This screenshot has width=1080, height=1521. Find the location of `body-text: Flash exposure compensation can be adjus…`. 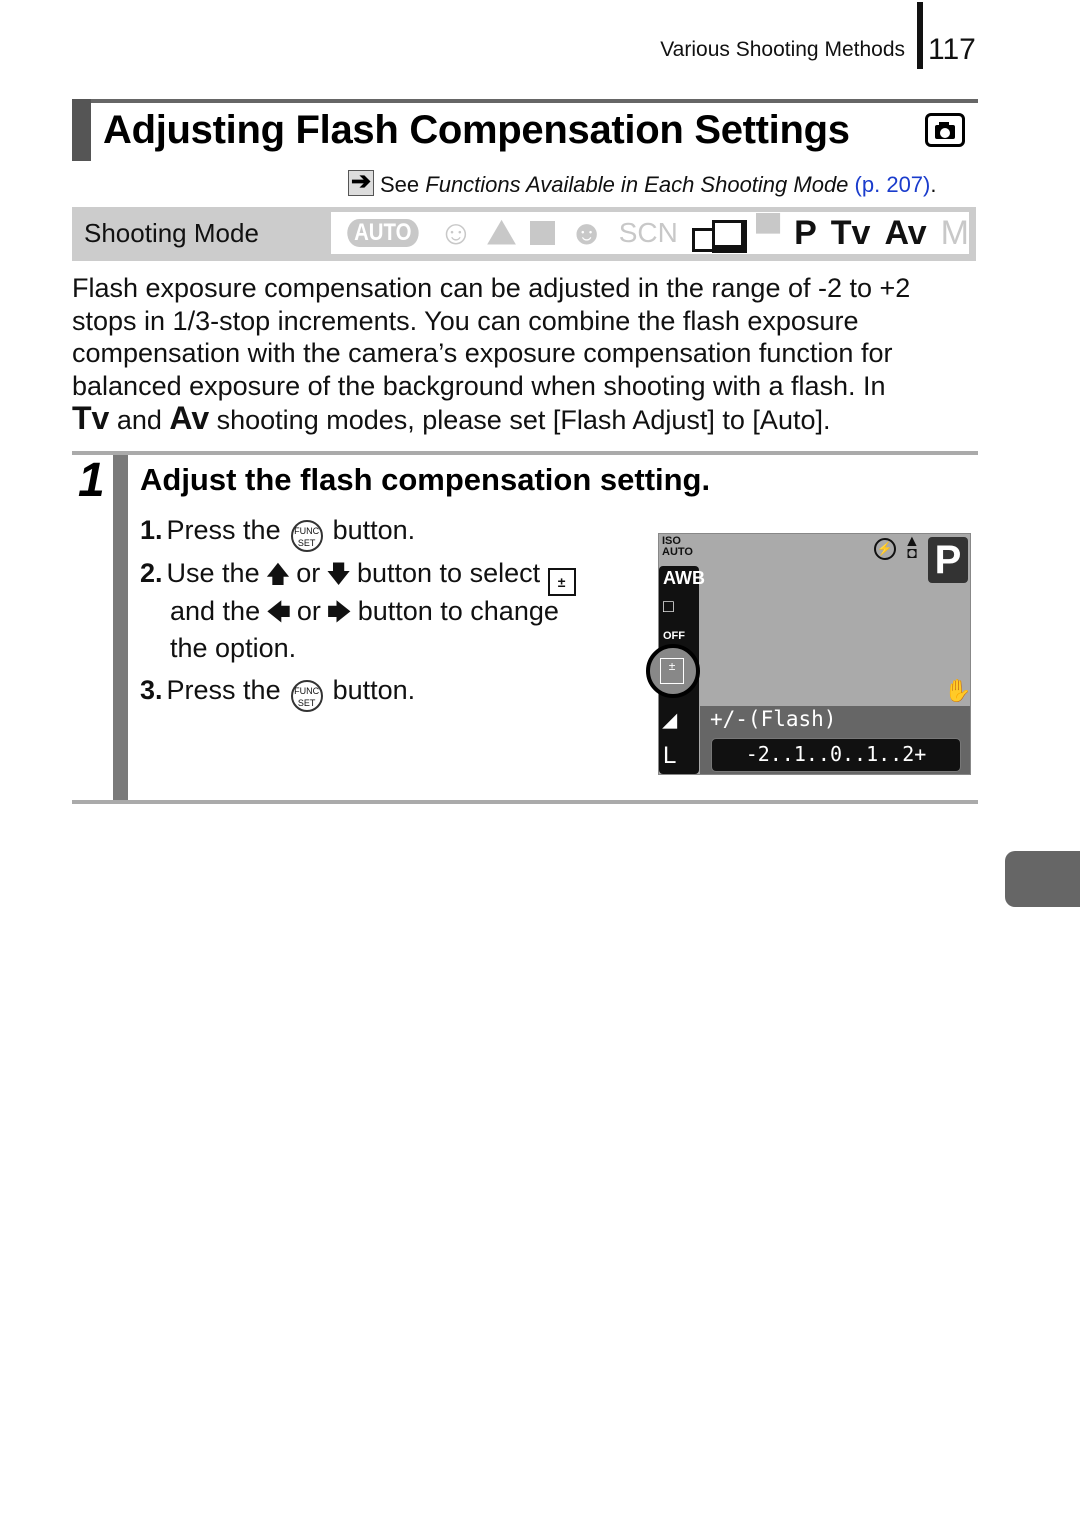

body-text: Flash exposure compensation can be adjus… is located at coordinates (491, 337).